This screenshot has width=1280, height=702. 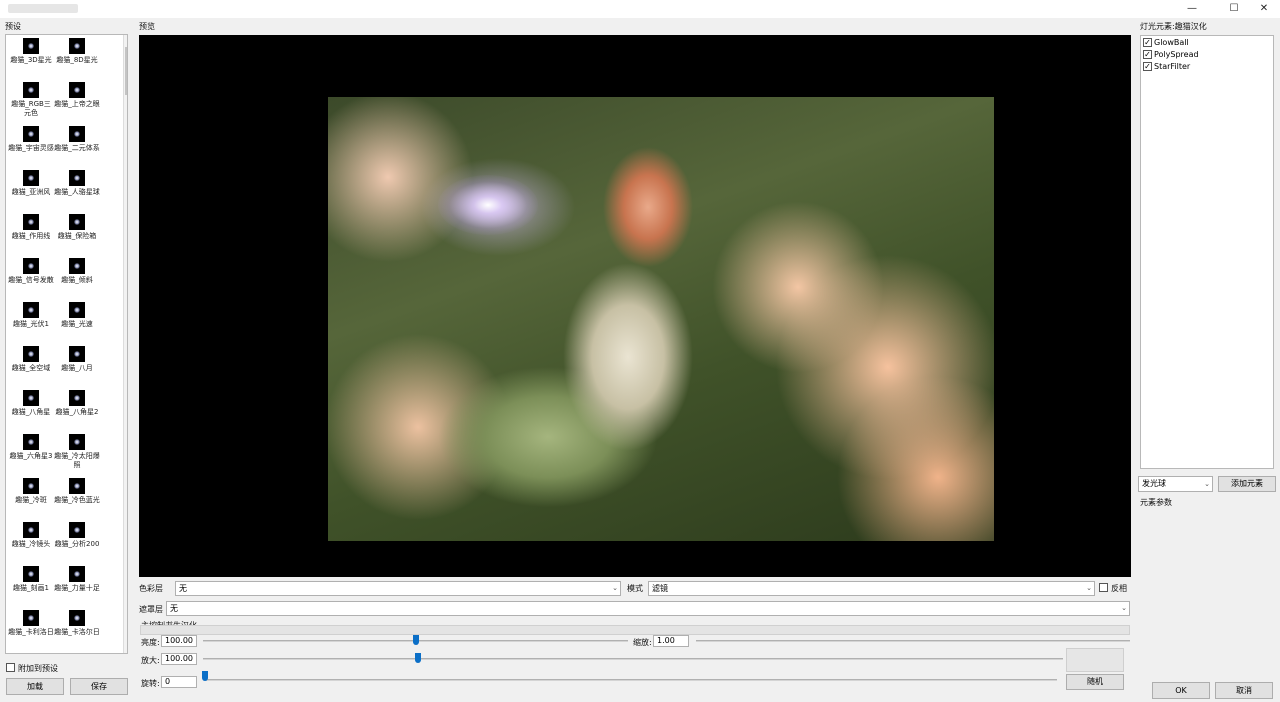 What do you see at coordinates (150, 683) in the screenshot?
I see `rotate-label: 旋转:` at bounding box center [150, 683].